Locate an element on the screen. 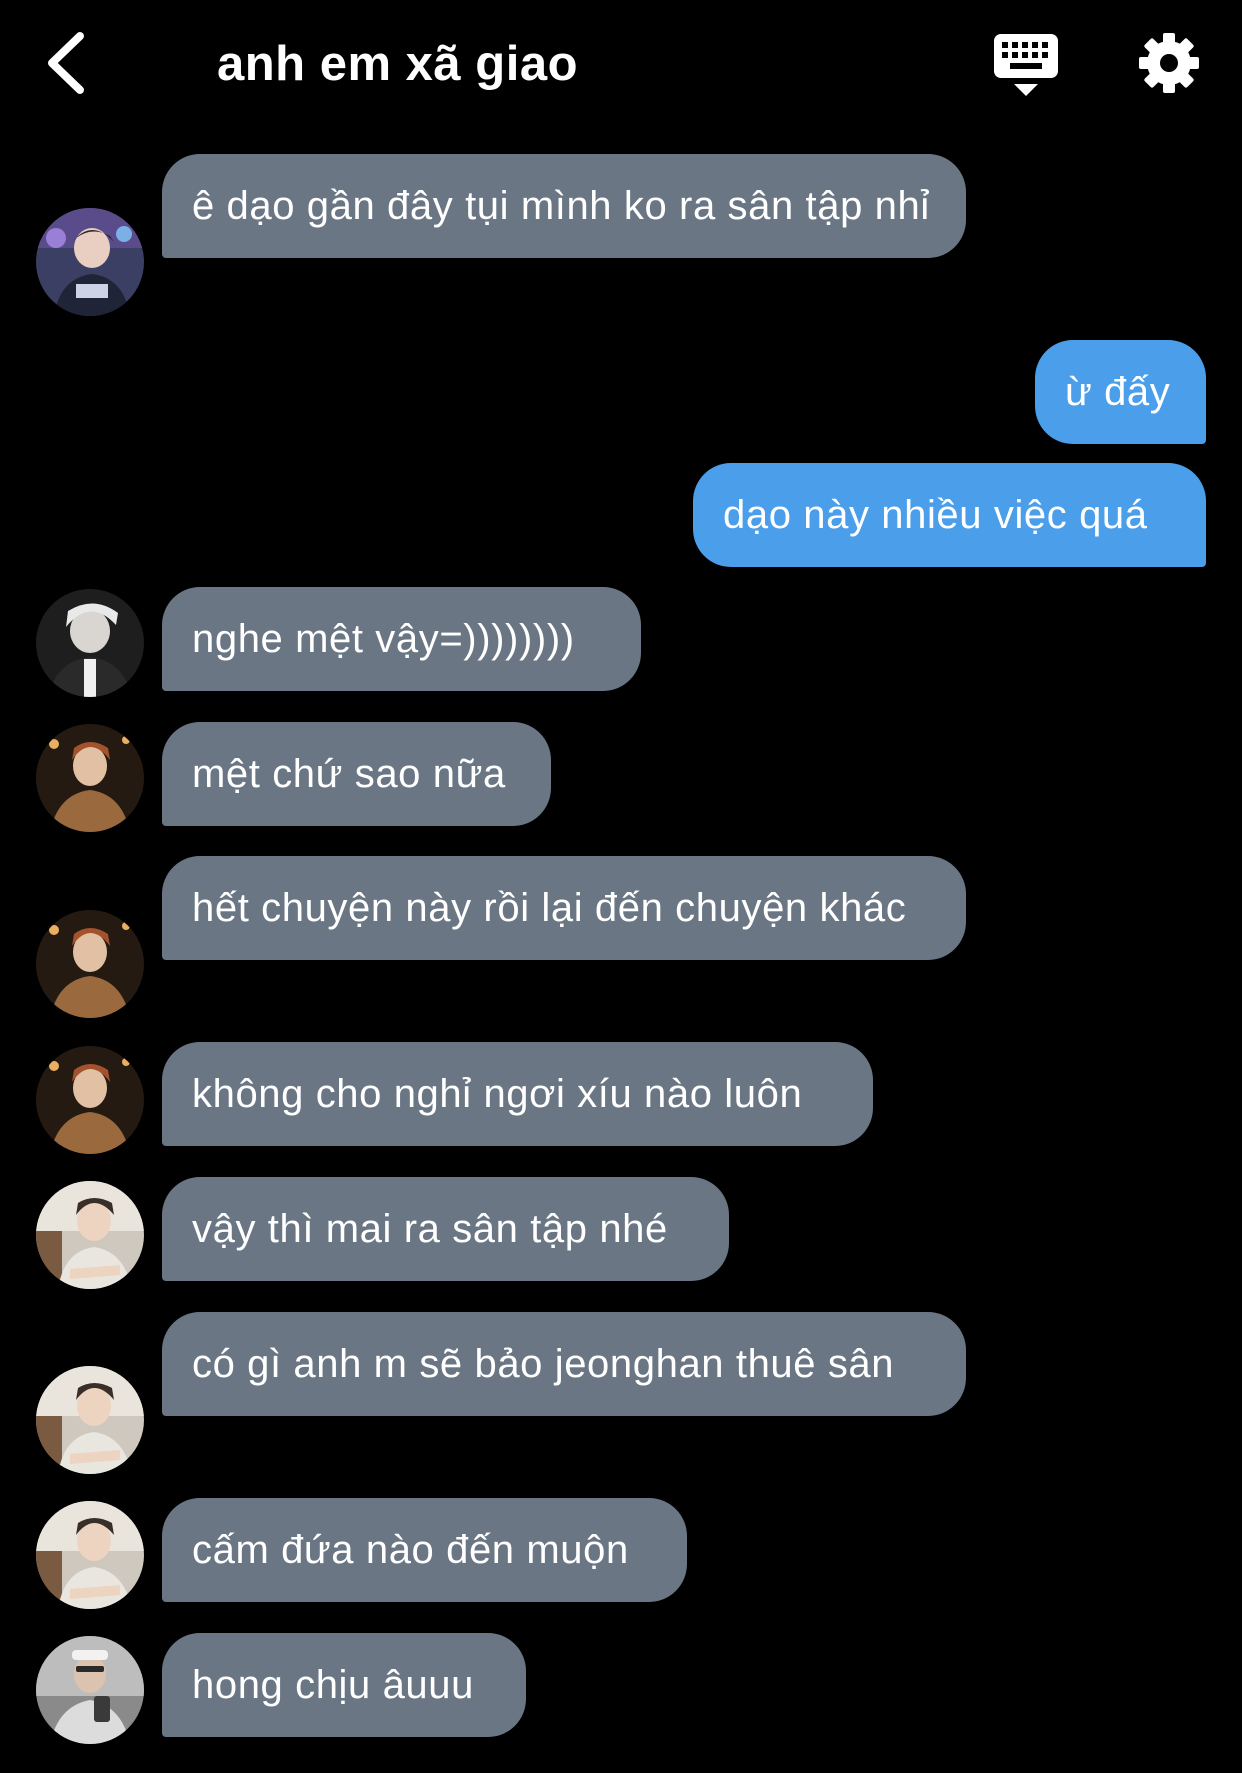 The image size is (1242, 1773). message-bubble-incoming: nghe mệt vậy=)))))))) is located at coordinates (401, 639).